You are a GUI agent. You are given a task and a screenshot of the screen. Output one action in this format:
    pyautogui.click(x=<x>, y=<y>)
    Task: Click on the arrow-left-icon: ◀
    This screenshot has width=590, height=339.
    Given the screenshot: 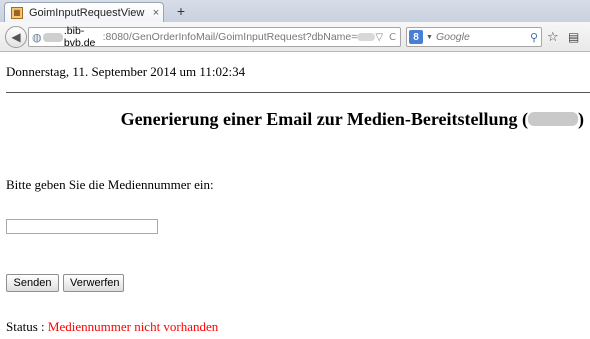 What is the action you would take?
    pyautogui.click(x=16, y=37)
    